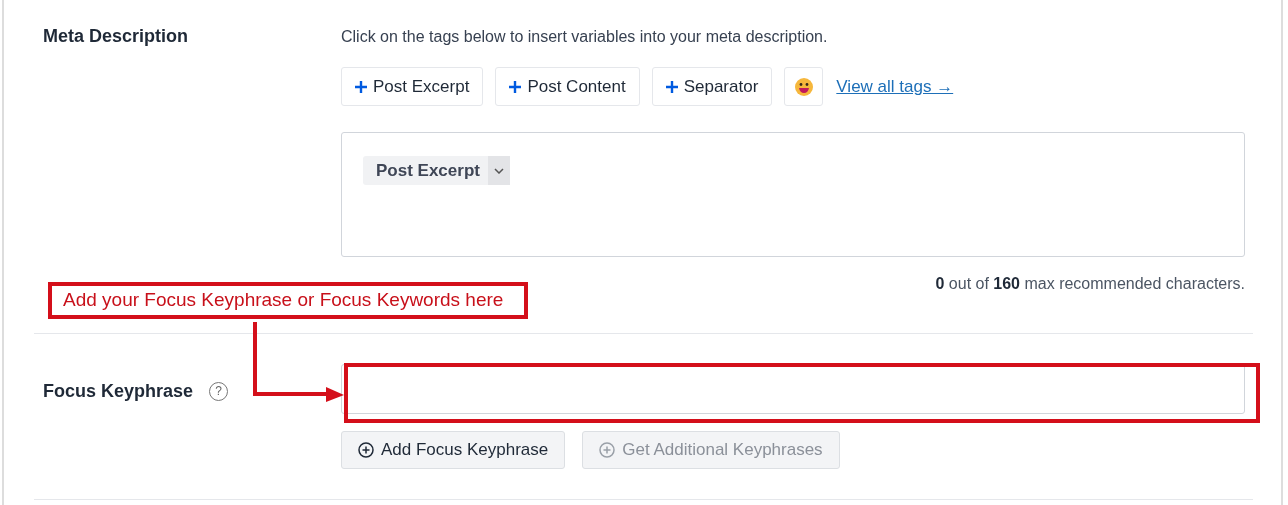  What do you see at coordinates (567, 86) in the screenshot?
I see `tag-button: Post Content` at bounding box center [567, 86].